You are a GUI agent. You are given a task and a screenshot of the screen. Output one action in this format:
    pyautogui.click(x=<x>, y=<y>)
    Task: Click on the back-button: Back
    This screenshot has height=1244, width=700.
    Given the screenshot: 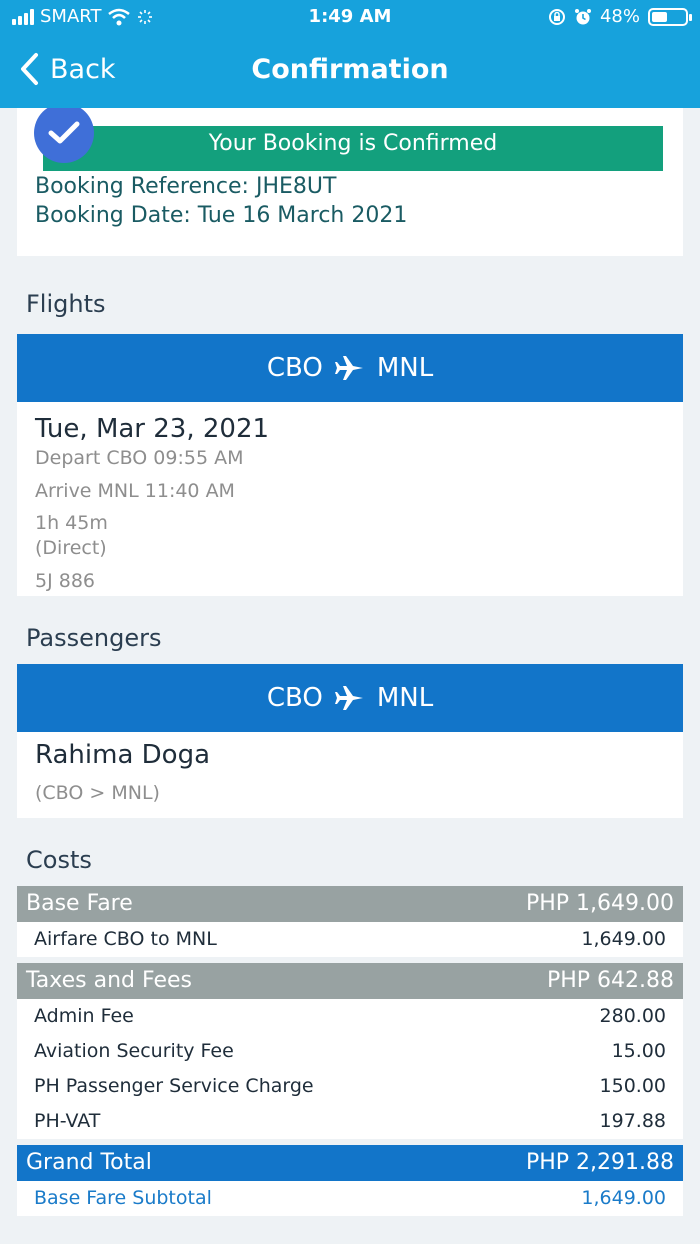 What is the action you would take?
    pyautogui.click(x=67, y=69)
    